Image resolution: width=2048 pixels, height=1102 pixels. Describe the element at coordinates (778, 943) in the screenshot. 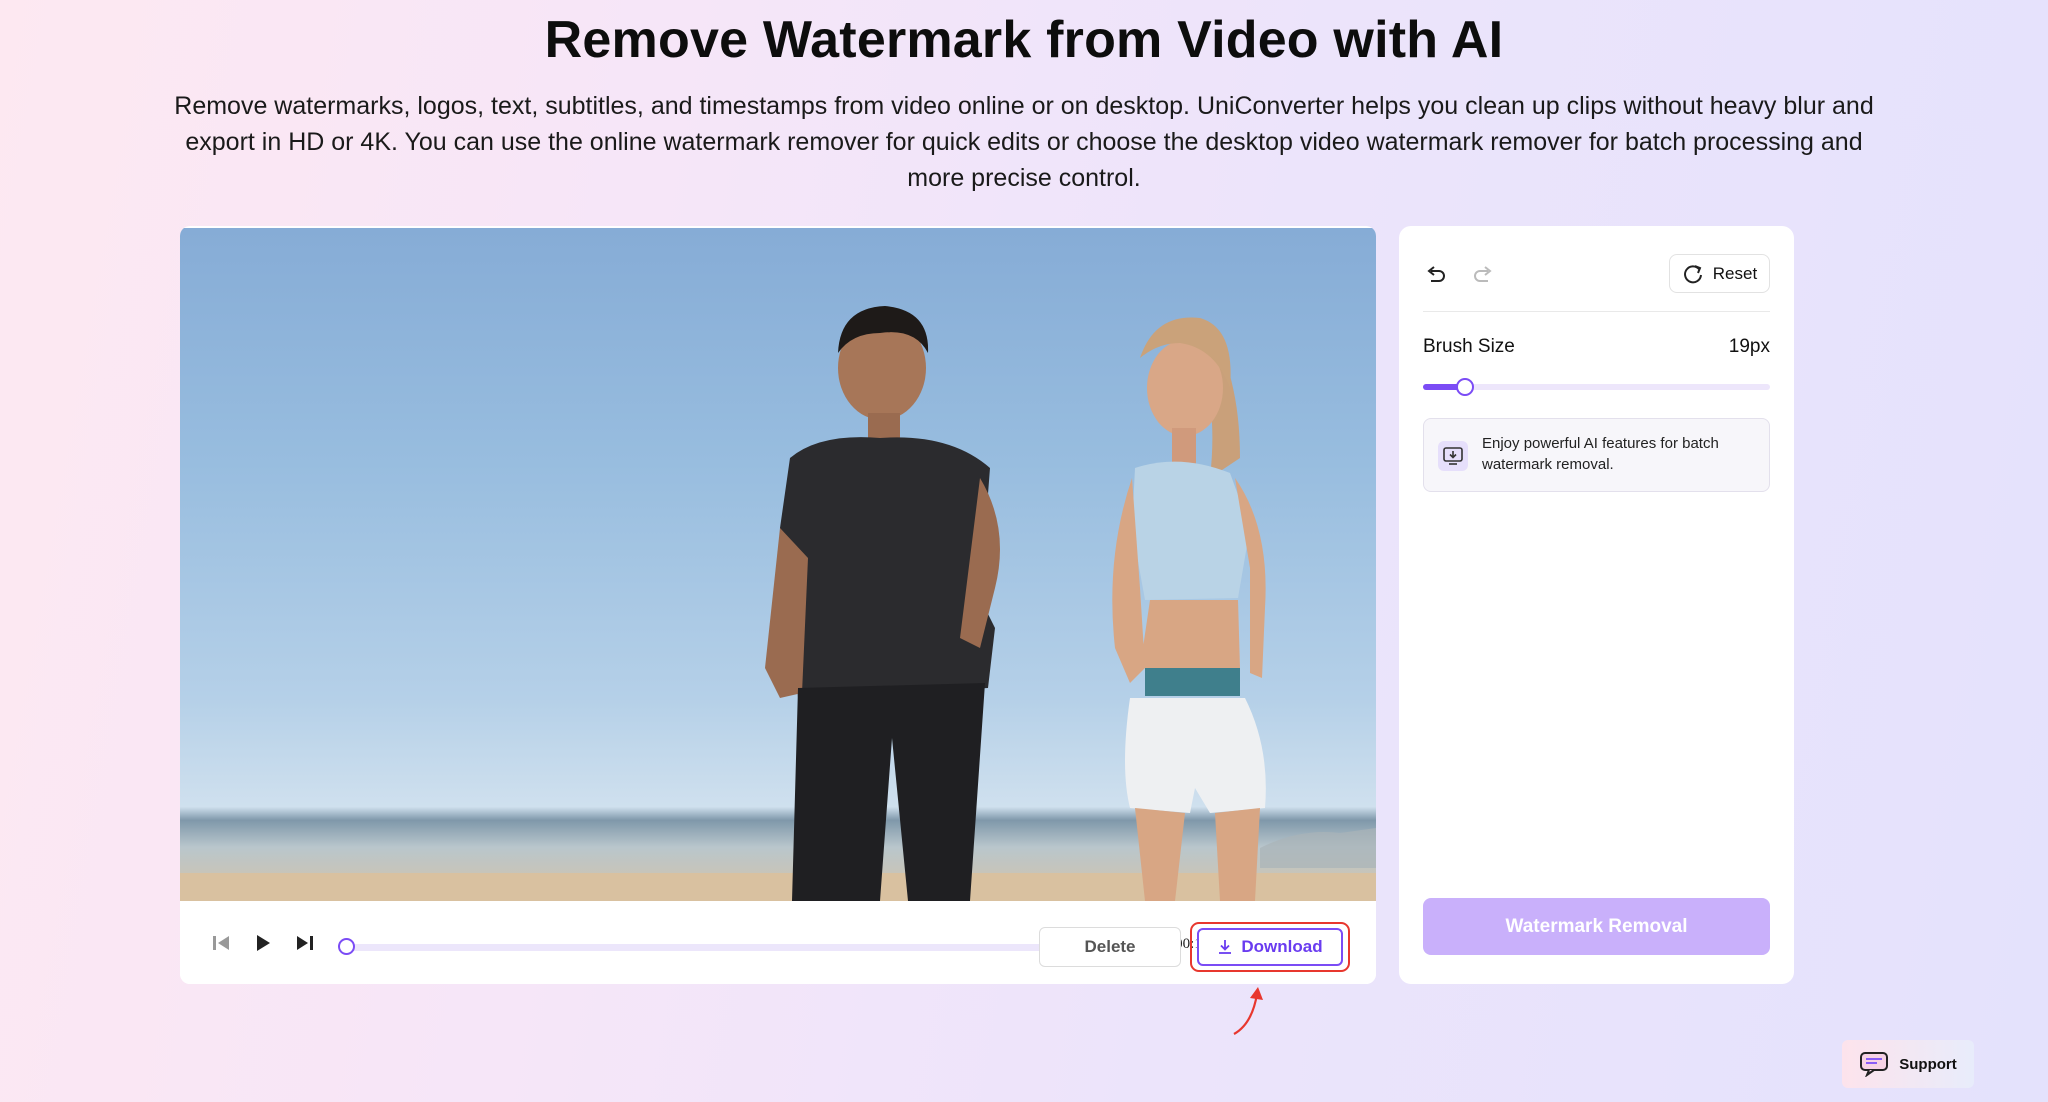

I see `player-controls: 00:00:00 / 00:00:14 Delete Download` at that location.